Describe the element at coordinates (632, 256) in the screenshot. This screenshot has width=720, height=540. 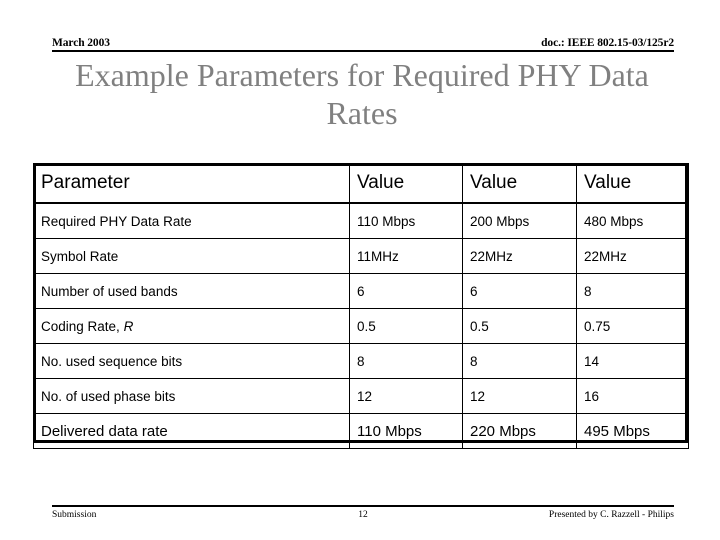
I see `row-value-3: 22MHz` at that location.